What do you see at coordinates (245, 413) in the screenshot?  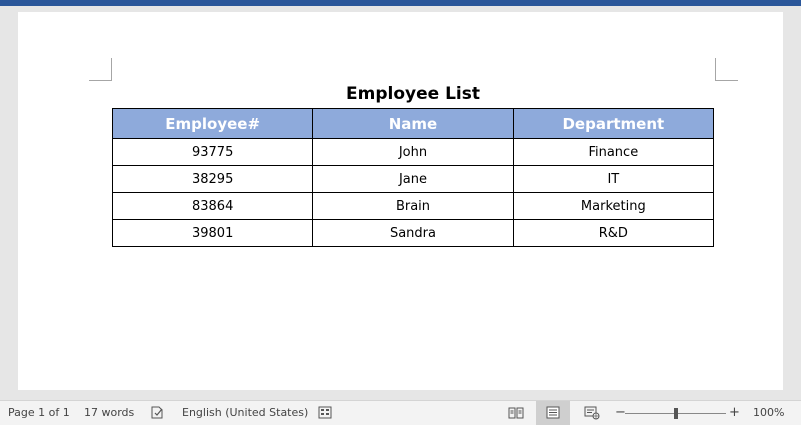 I see `language-indicator: English (United States)` at bounding box center [245, 413].